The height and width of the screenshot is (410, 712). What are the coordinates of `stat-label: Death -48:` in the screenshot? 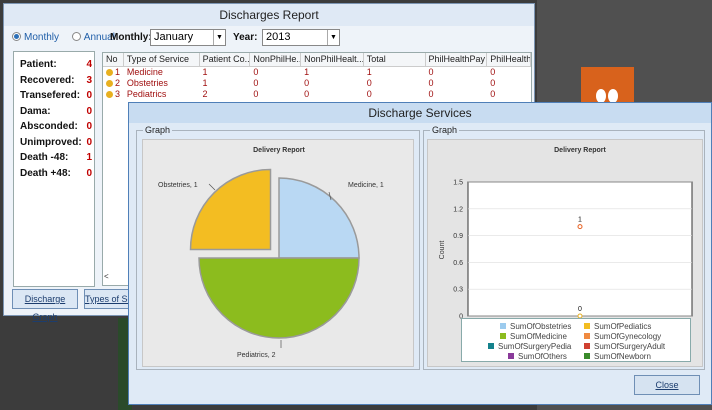 It's located at (44, 157).